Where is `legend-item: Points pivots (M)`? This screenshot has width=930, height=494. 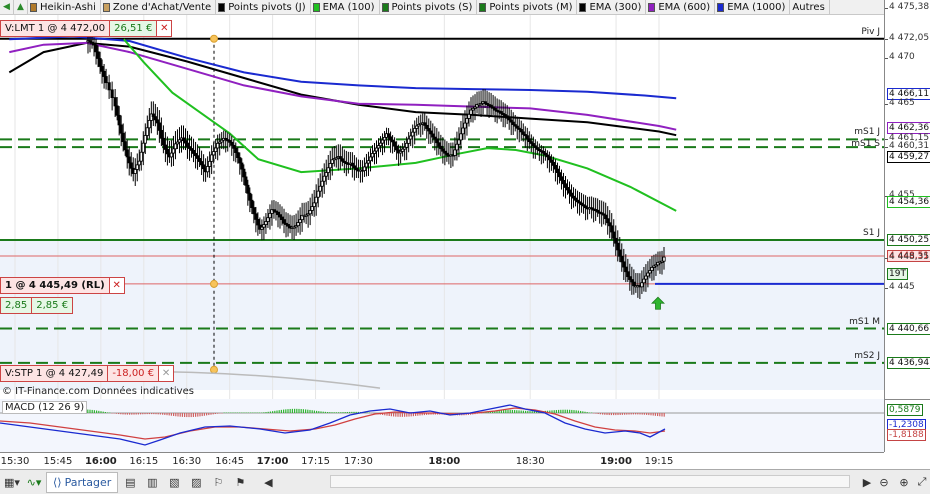 legend-item: Points pivots (M) is located at coordinates (527, 7).